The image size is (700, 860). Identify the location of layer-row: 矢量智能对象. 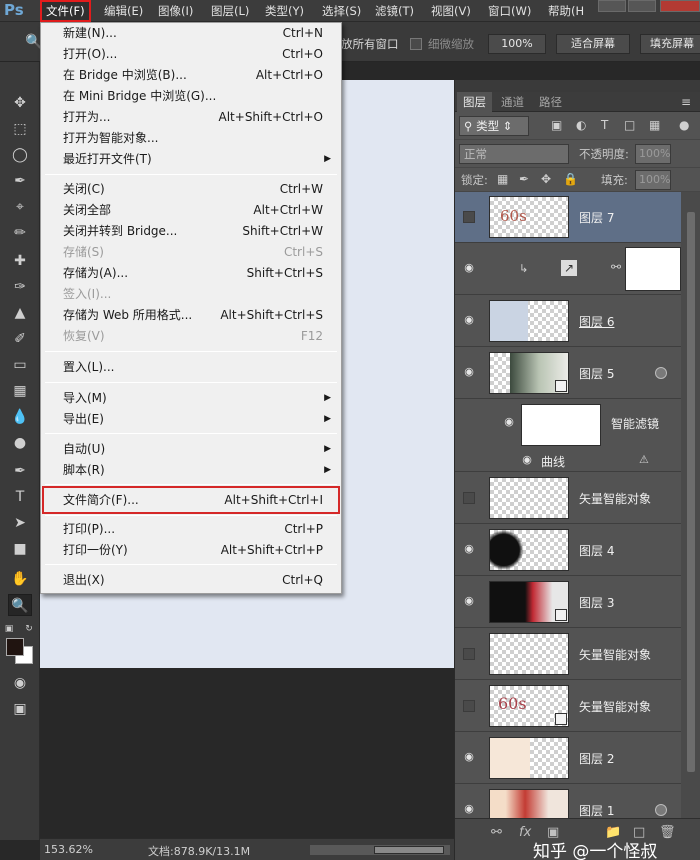
(568, 654).